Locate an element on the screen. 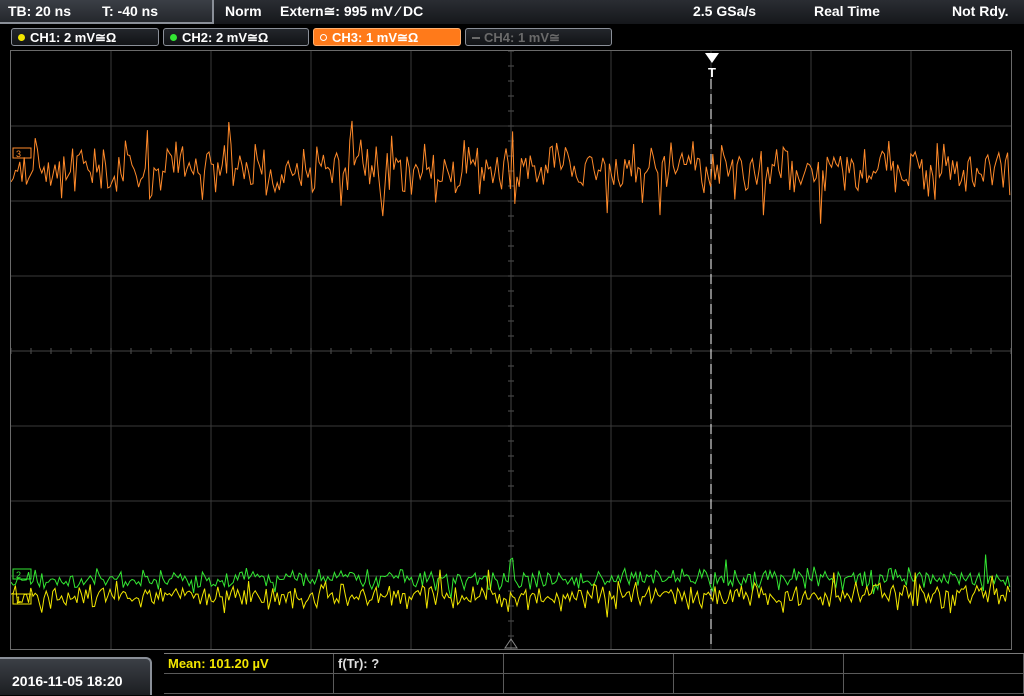 This screenshot has width=1024, height=696. timebase-box: TB: 20 ns T: -40 ns is located at coordinates (107, 12).